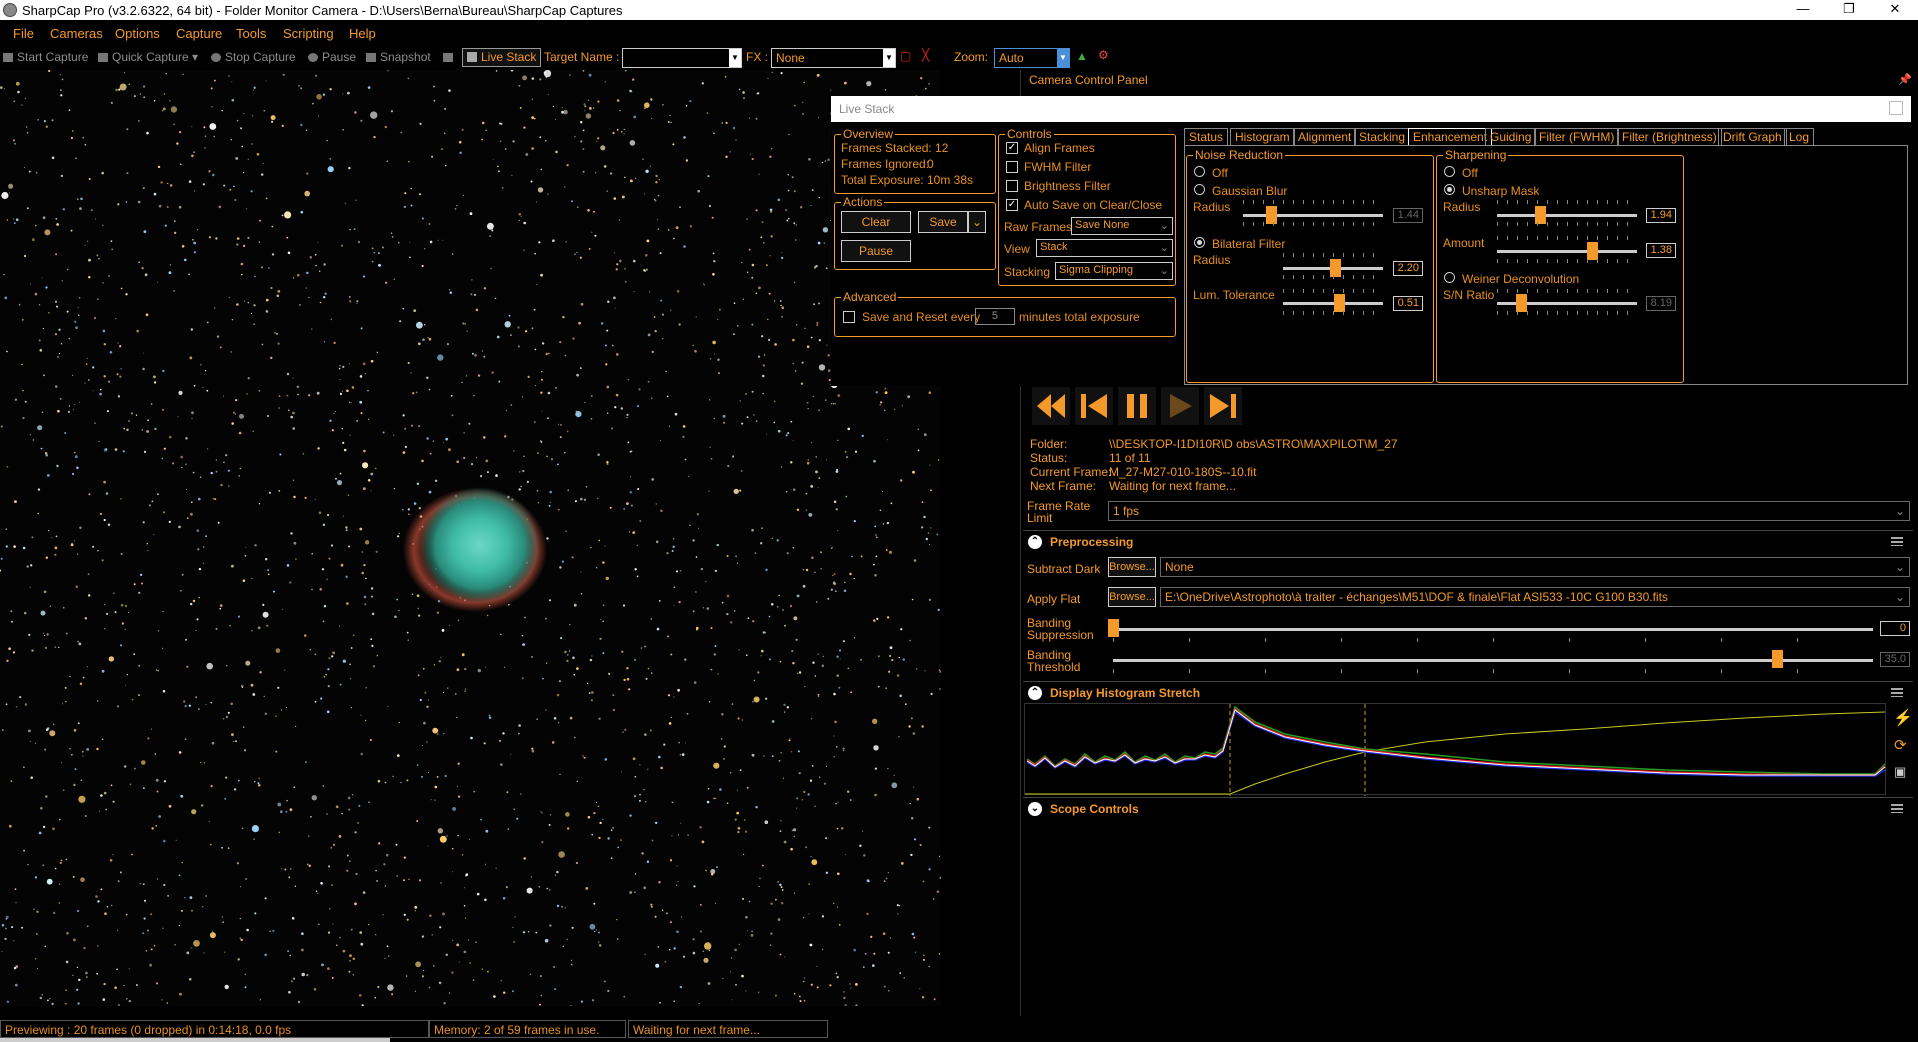 Image resolution: width=1918 pixels, height=1042 pixels. Describe the element at coordinates (1592, 251) in the screenshot. I see `amount-thumb` at that location.